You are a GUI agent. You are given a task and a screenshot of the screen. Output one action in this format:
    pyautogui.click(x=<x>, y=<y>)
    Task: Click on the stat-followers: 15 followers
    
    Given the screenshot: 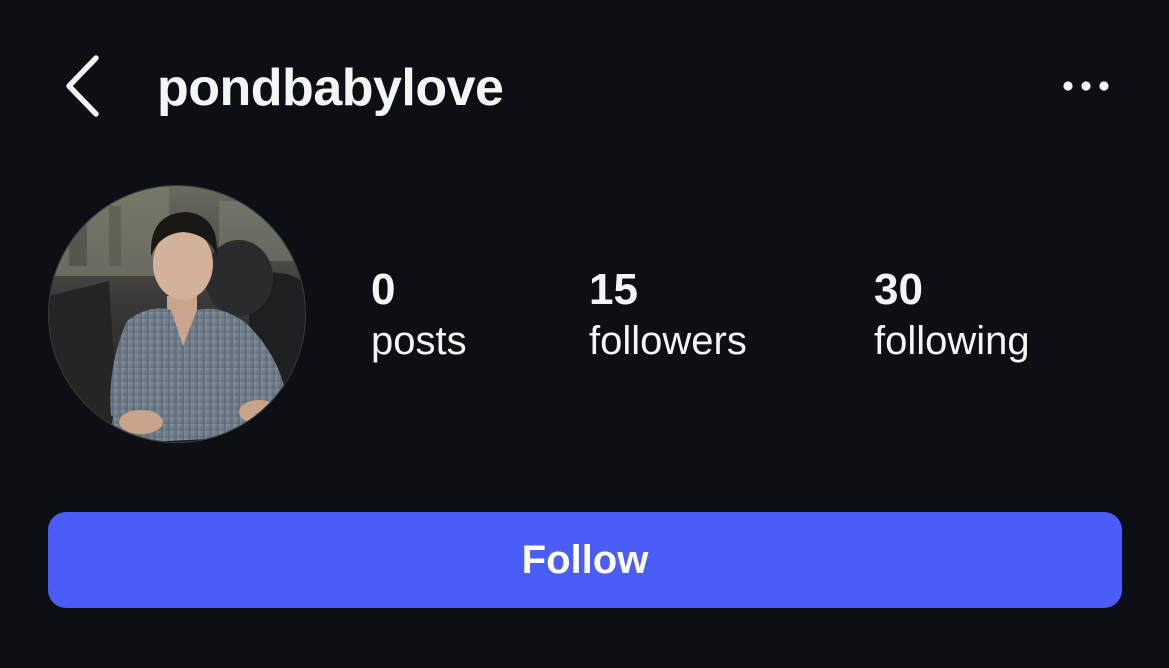 What is the action you would take?
    pyautogui.click(x=668, y=315)
    